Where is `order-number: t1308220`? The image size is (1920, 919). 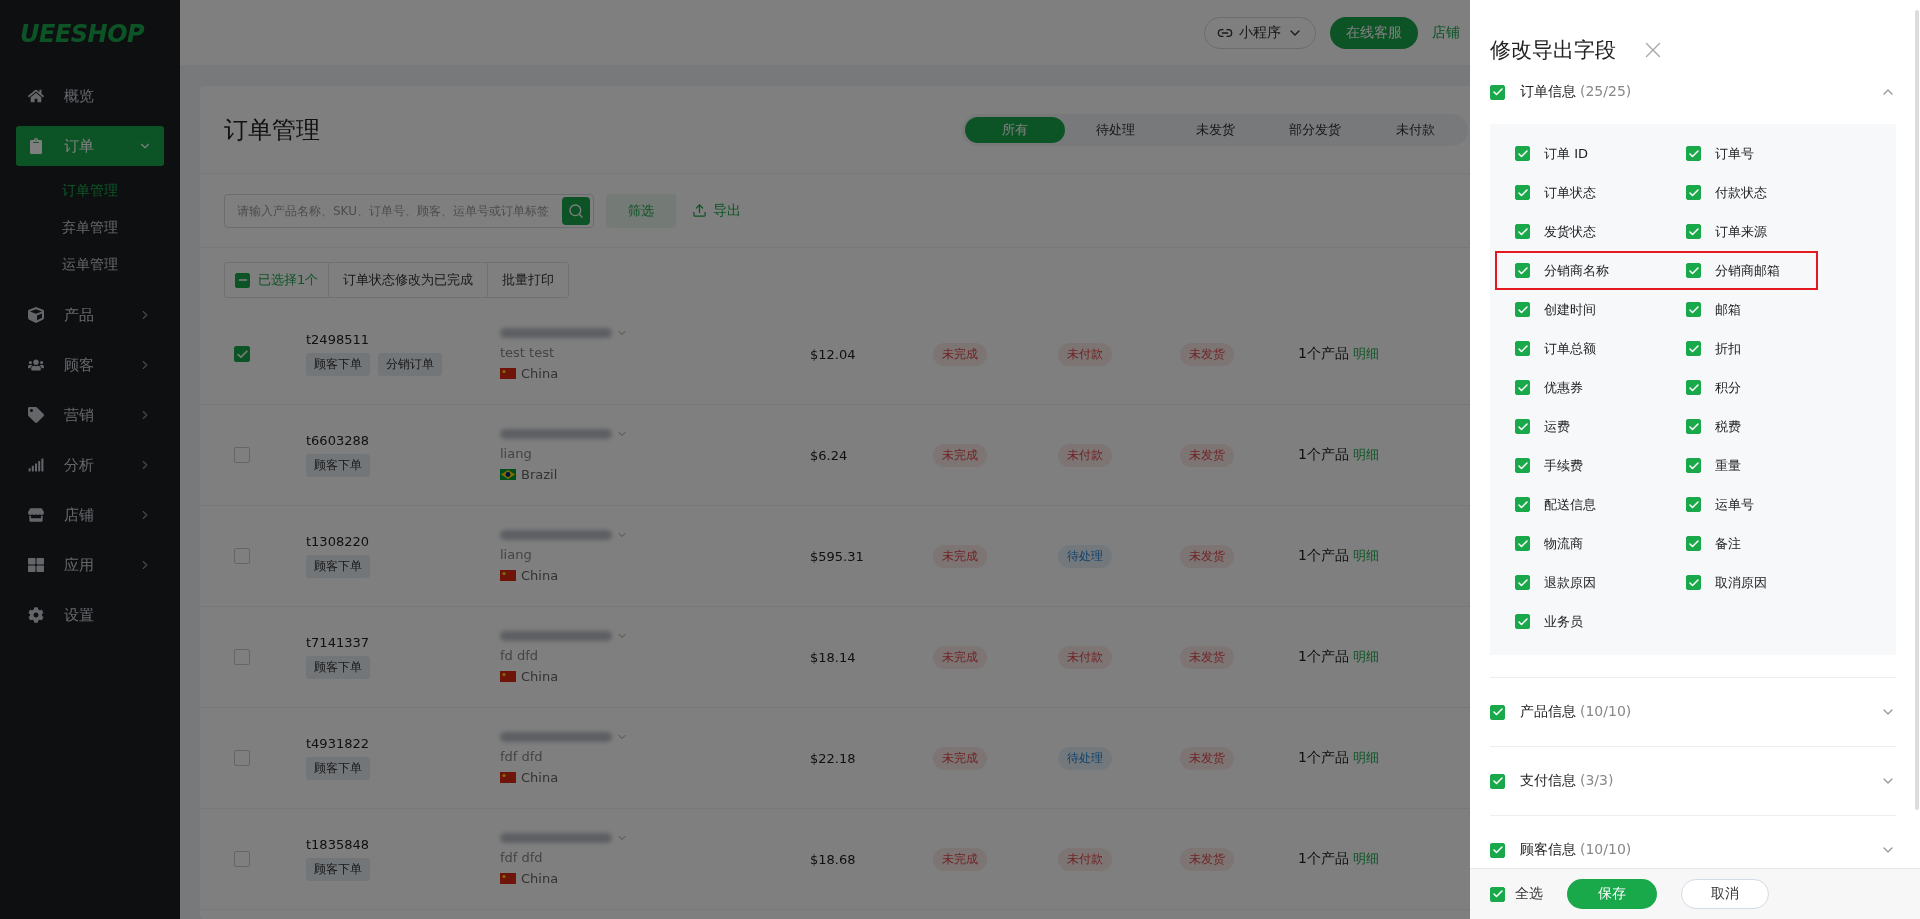 order-number: t1308220 is located at coordinates (337, 541).